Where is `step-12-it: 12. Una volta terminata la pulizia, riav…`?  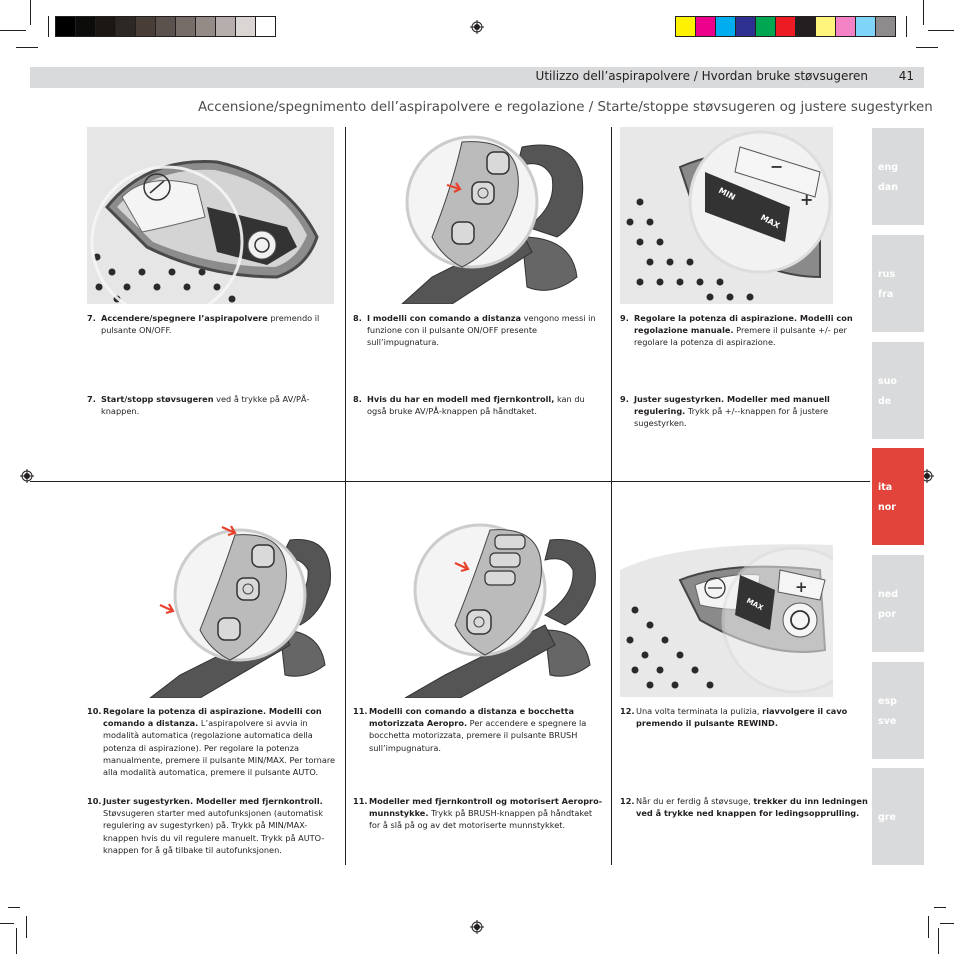
step-12-it: 12. Una volta terminata la pulizia, riav… is located at coordinates (734, 717).